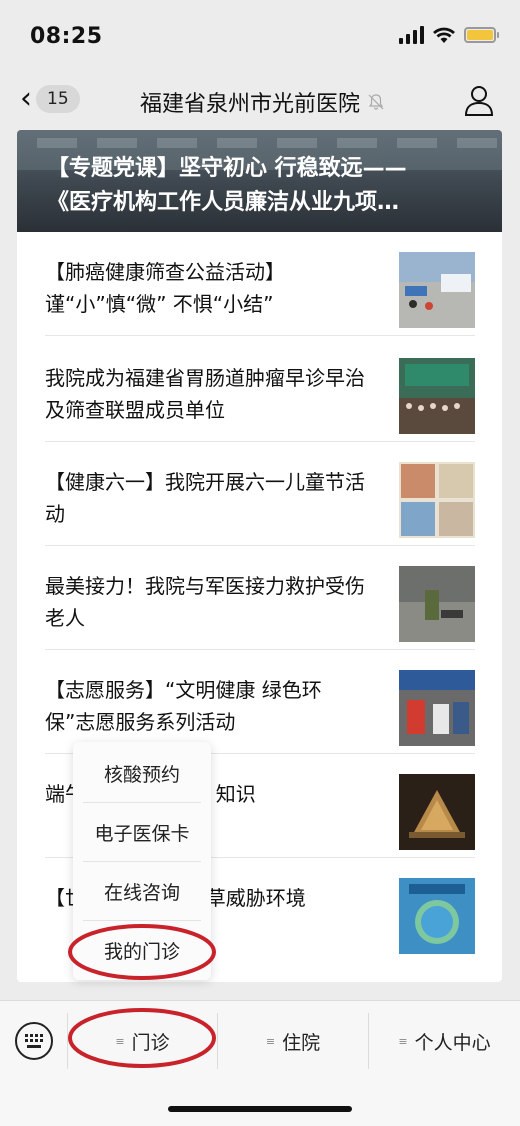 The width and height of the screenshot is (520, 1126). I want to click on submenu-item-e-medical-card: 电子医保卡, so click(142, 832).